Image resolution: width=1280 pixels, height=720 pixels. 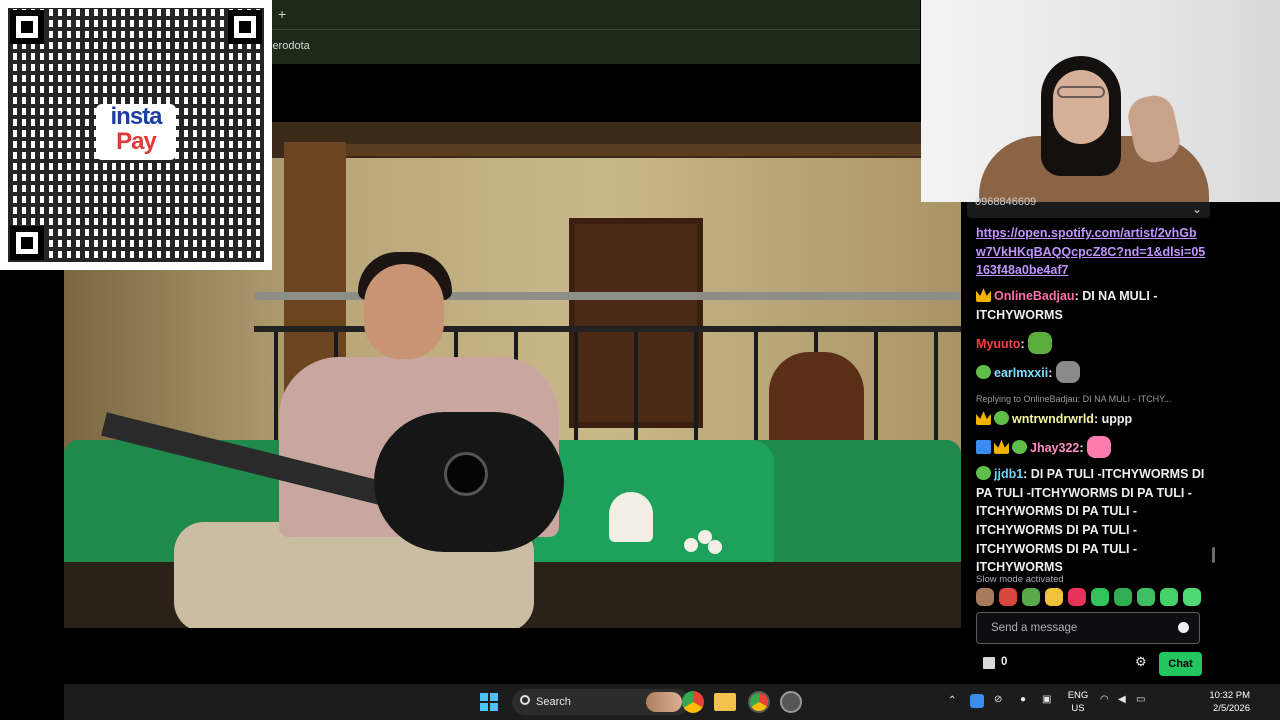 What do you see at coordinates (1088, 597) in the screenshot?
I see `emote-picker-row` at bounding box center [1088, 597].